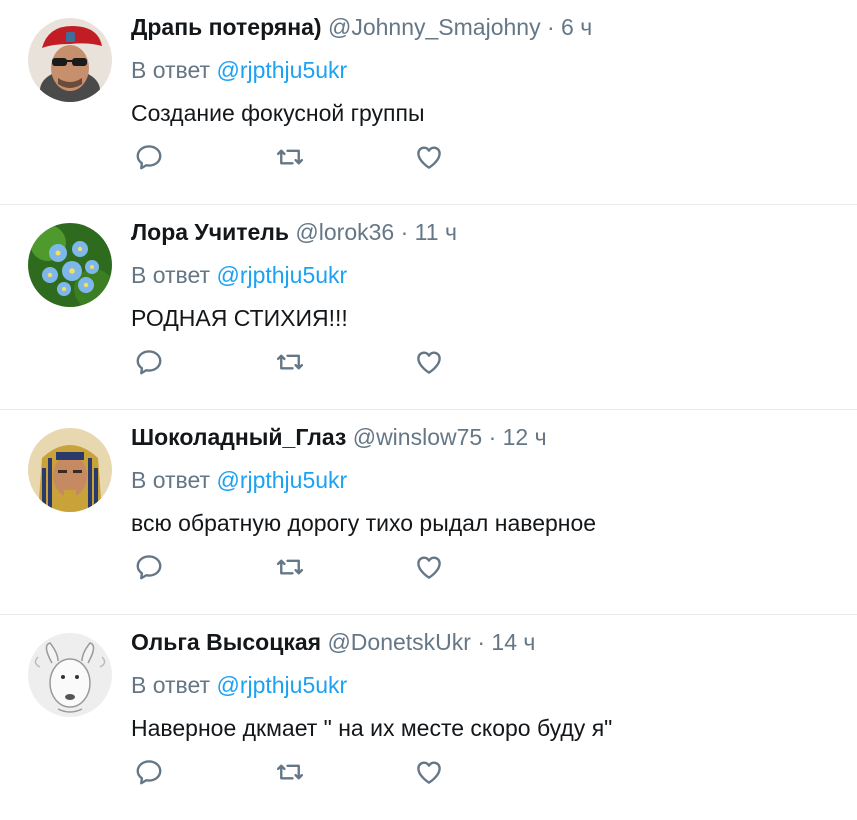  I want to click on user-name: Лора Учитель, so click(210, 232).